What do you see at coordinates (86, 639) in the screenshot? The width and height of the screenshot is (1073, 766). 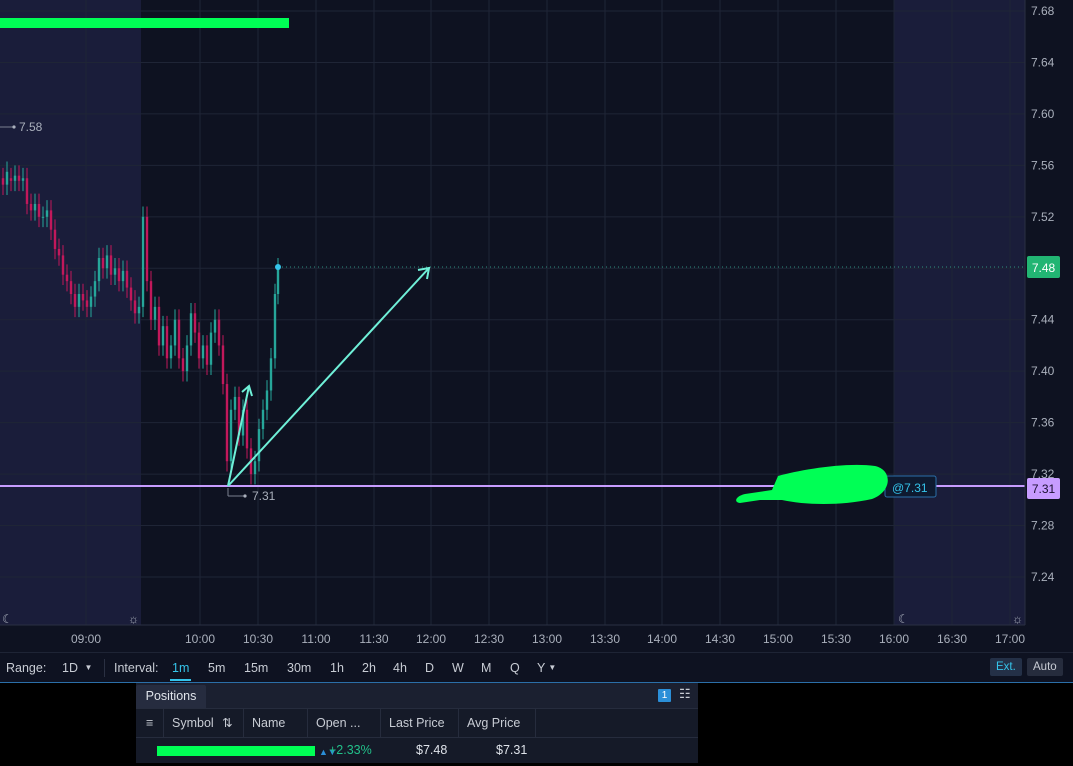 I see `time-tick-label: 09:00` at bounding box center [86, 639].